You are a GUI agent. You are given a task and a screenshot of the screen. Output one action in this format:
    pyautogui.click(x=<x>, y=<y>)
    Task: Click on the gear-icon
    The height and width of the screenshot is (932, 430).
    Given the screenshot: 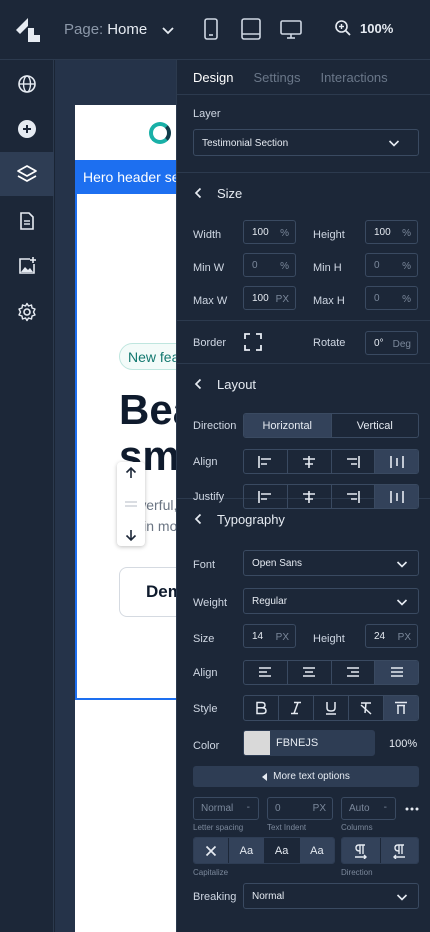 What is the action you would take?
    pyautogui.click(x=27, y=312)
    